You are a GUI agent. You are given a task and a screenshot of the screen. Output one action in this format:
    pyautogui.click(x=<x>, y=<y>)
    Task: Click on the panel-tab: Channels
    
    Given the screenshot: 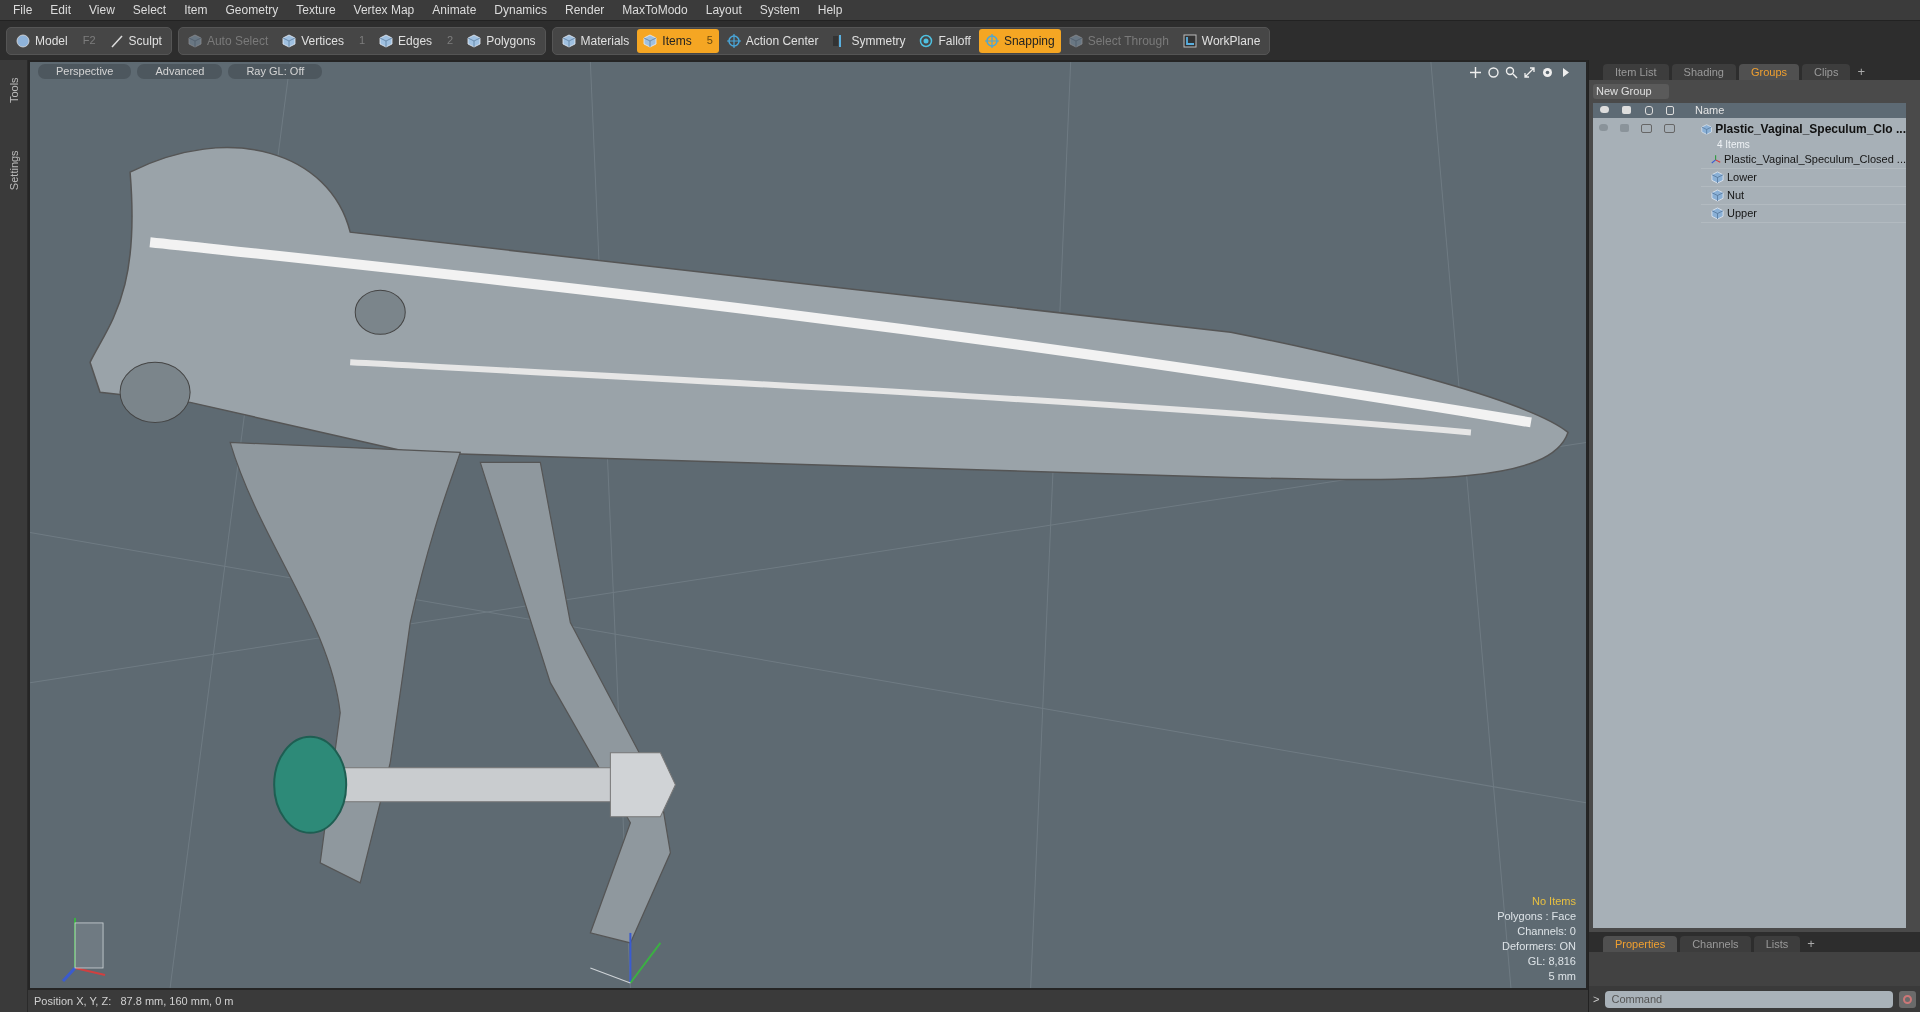 What is the action you would take?
    pyautogui.click(x=1715, y=944)
    